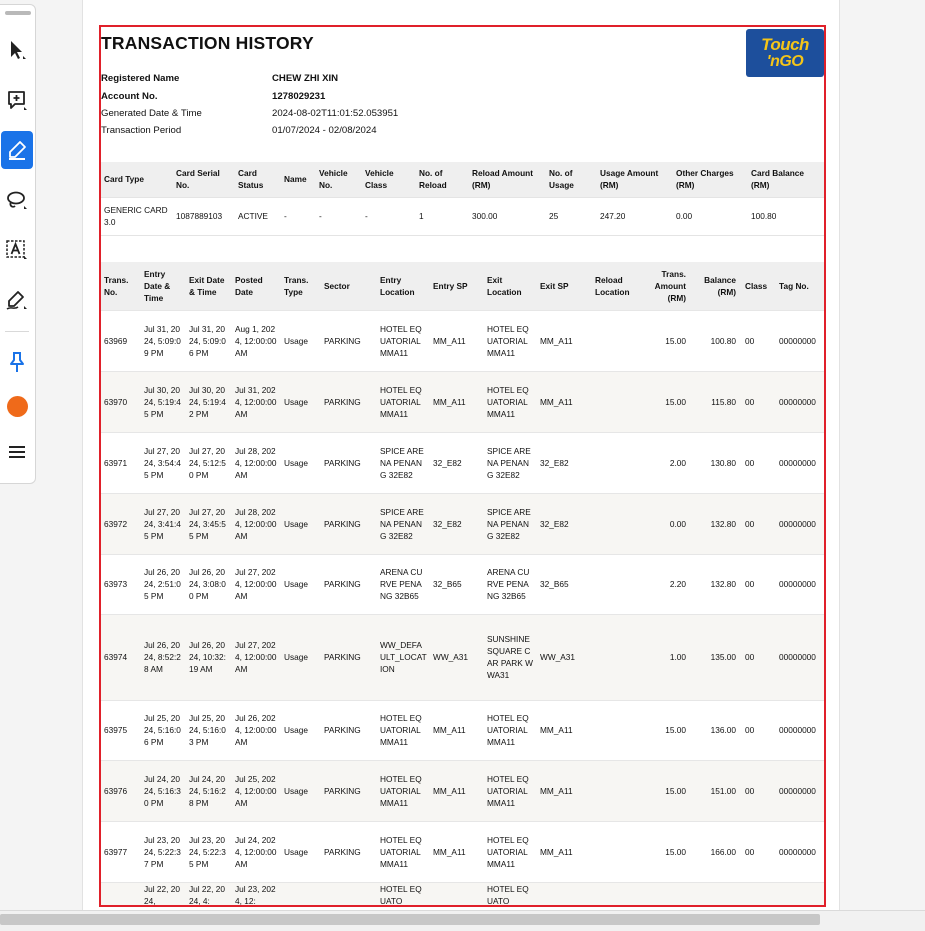  Describe the element at coordinates (17, 200) in the screenshot. I see `lasso-tool-button` at that location.